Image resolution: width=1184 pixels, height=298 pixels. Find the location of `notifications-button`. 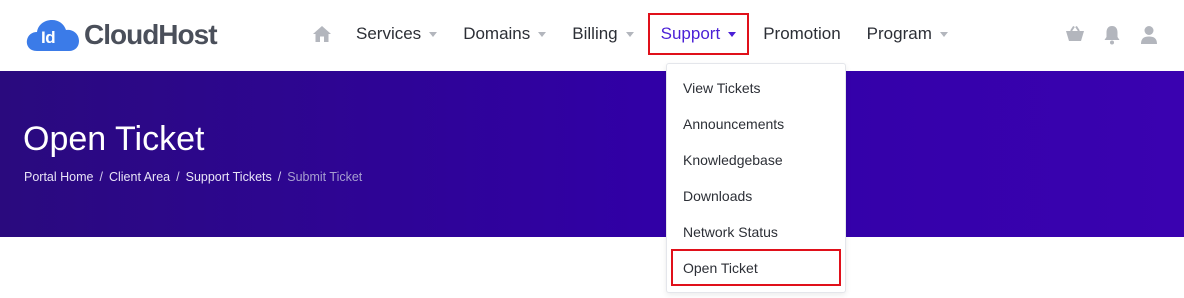

notifications-button is located at coordinates (1112, 35).